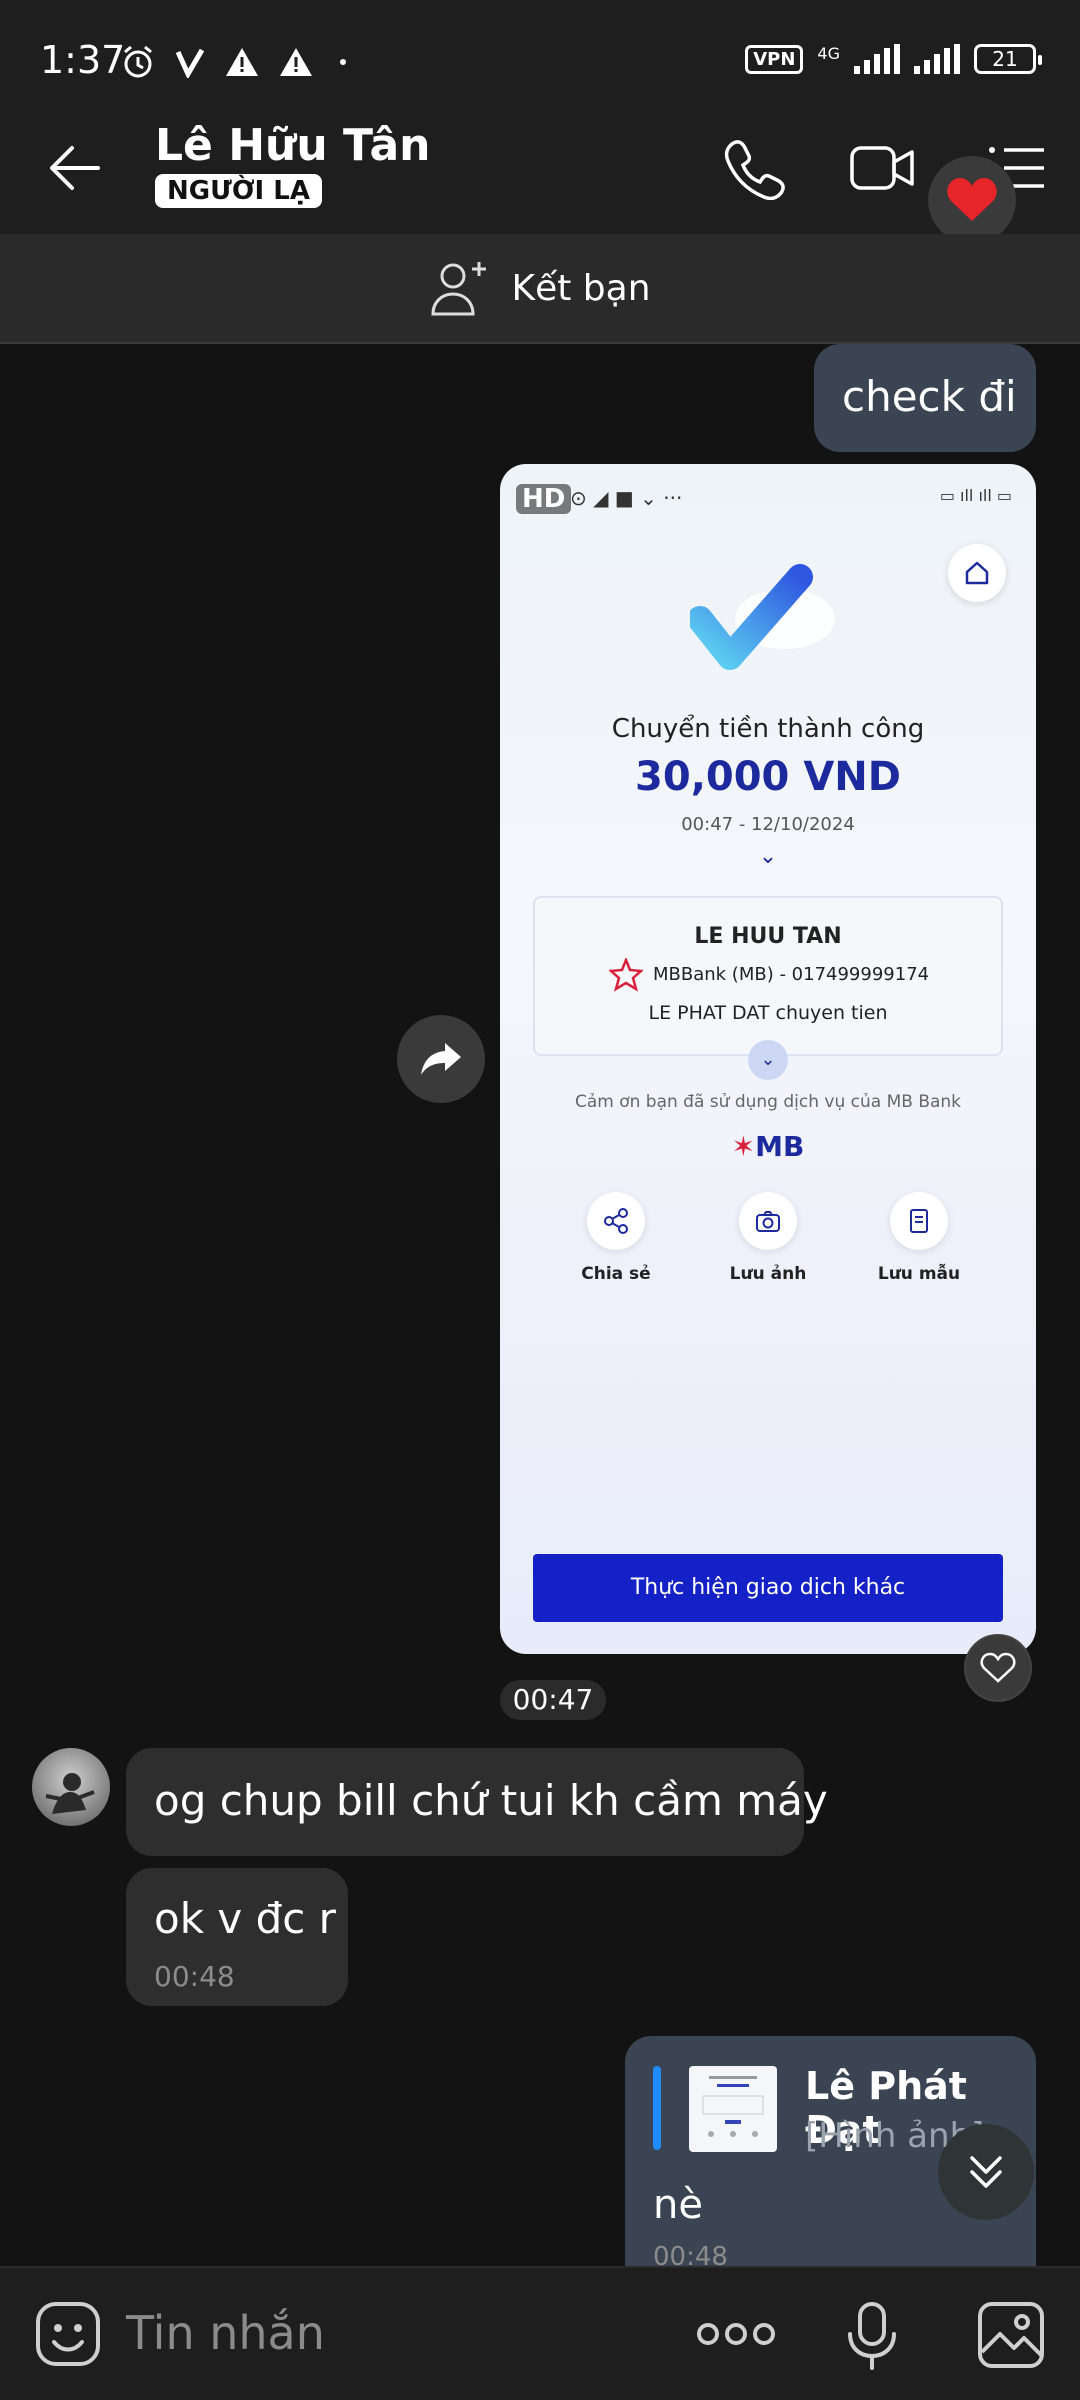  I want to click on receipt-status-right: ▭ ıll ıll ▭, so click(975, 495).